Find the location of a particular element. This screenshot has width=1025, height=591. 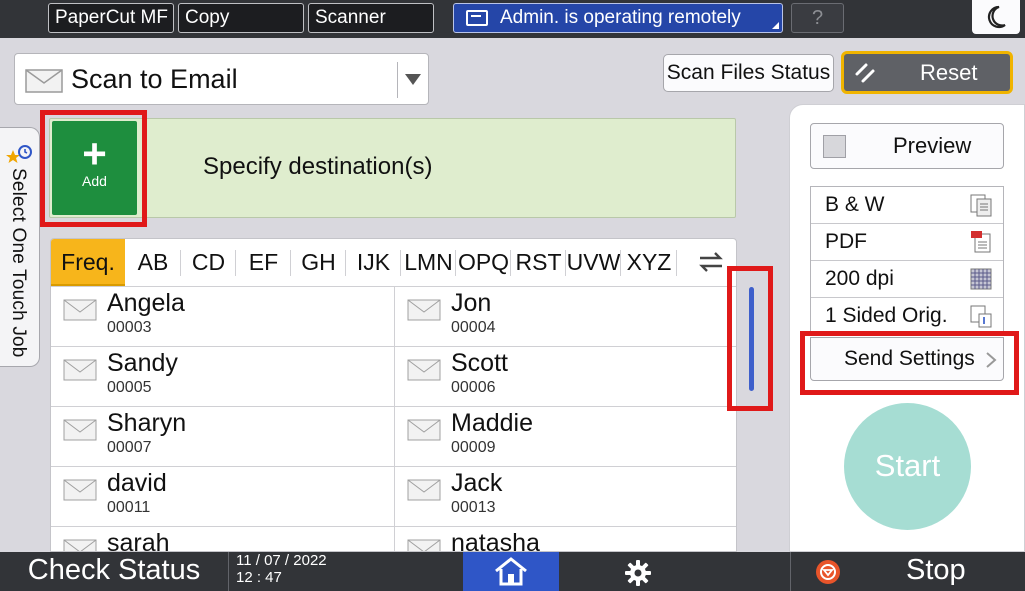

scan-files-status-button: Scan Files Status is located at coordinates (748, 73).